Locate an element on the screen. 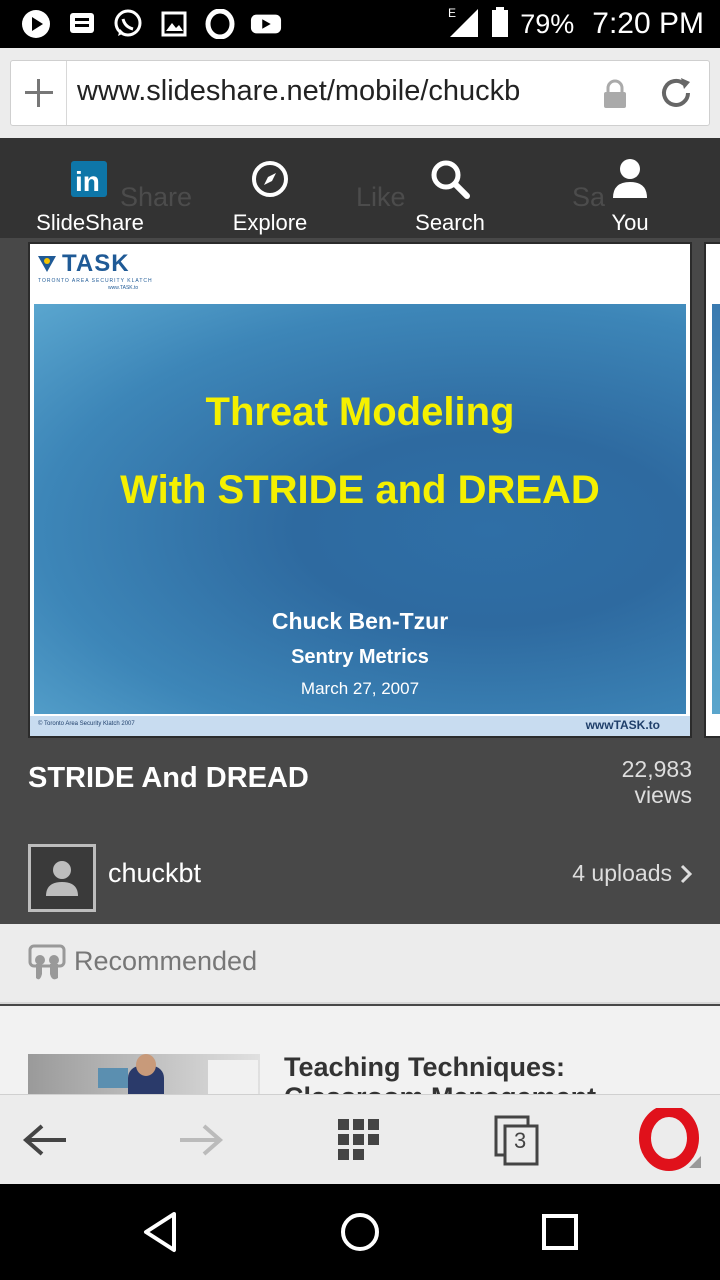 This screenshot has height=1280, width=720. opera-menu-button is located at coordinates (671, 1140).